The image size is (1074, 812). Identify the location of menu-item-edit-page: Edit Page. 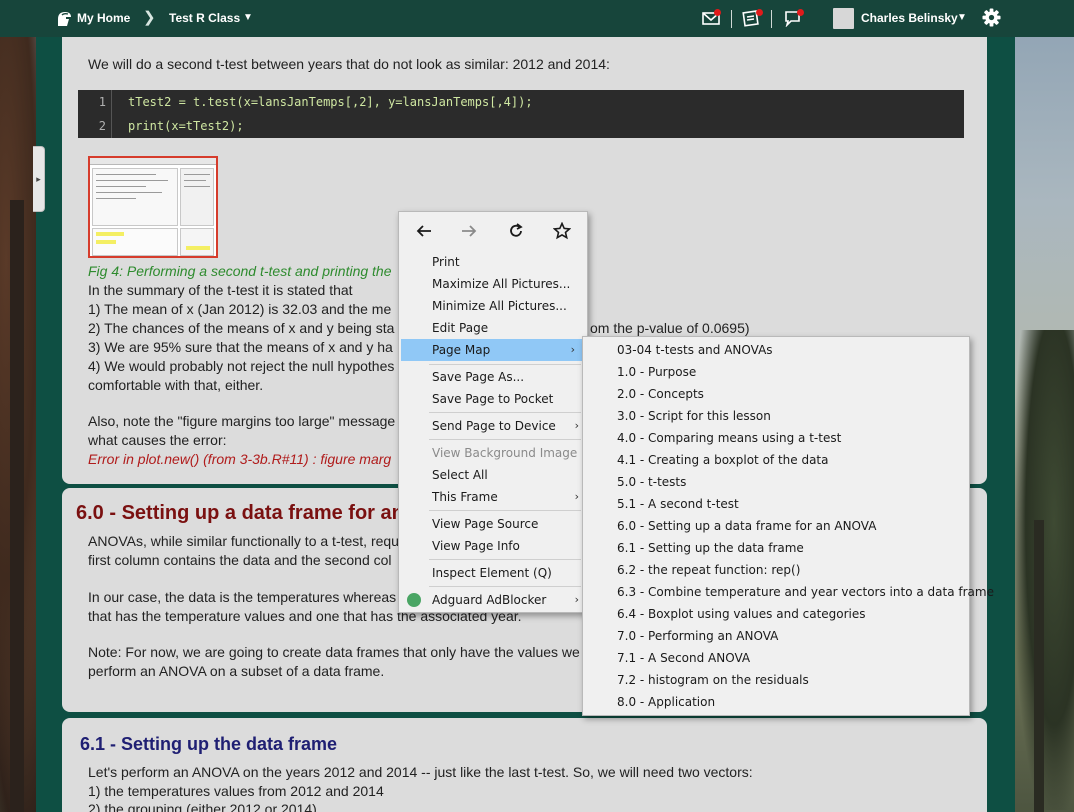
(493, 328).